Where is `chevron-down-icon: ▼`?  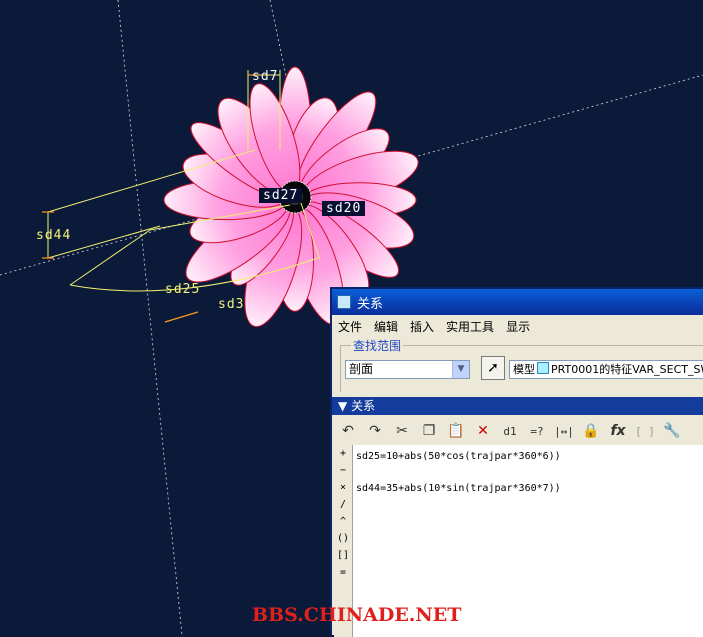
chevron-down-icon: ▼ is located at coordinates (460, 369).